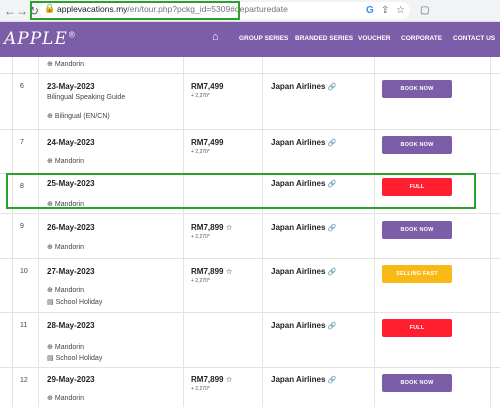 This screenshot has width=500, height=407. What do you see at coordinates (374, 38) in the screenshot?
I see `nav-voucher: VOUCHER` at bounding box center [374, 38].